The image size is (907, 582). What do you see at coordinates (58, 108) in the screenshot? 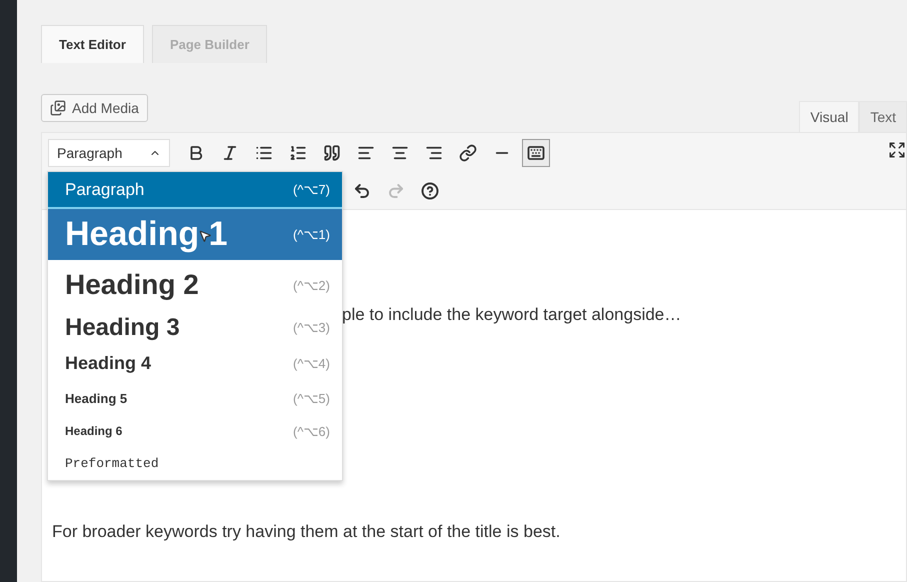
I see `media-icon` at bounding box center [58, 108].